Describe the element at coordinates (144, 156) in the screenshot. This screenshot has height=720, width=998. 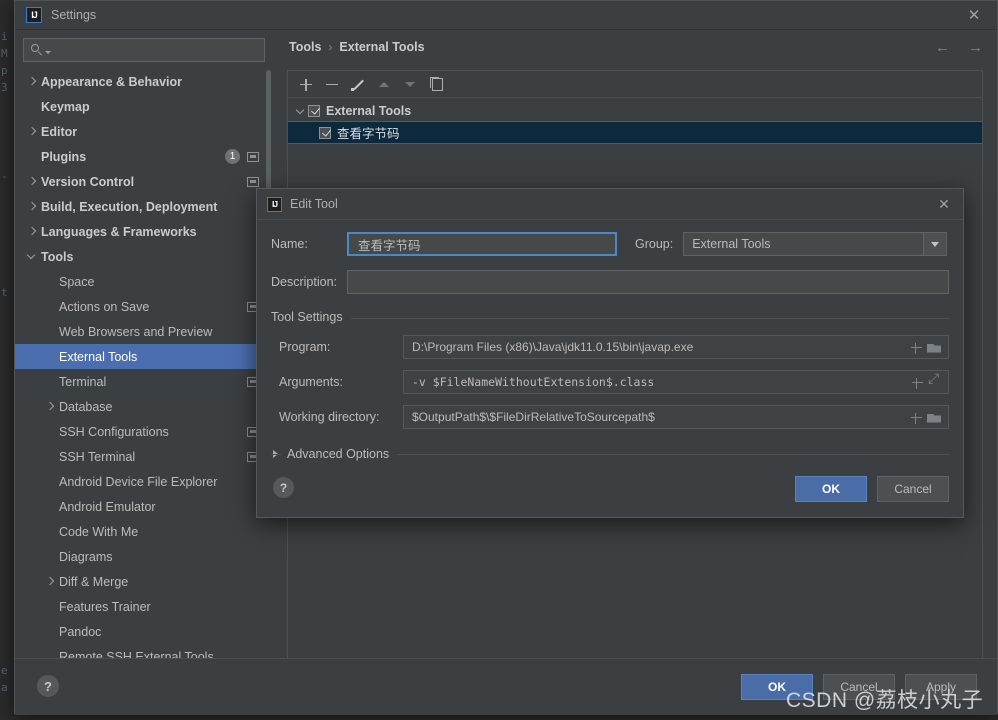
I see `sidebar-item-plugins: Plugins 1` at that location.